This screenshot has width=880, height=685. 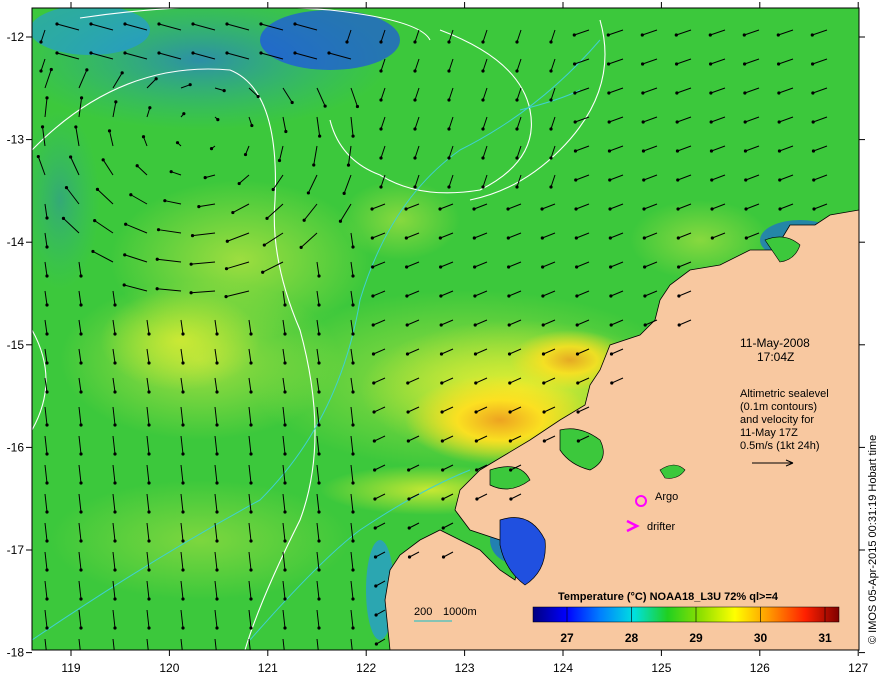 What do you see at coordinates (779, 446) in the screenshot?
I see `altimetry-line-5: 0.5m/s (1kt 24h)` at bounding box center [779, 446].